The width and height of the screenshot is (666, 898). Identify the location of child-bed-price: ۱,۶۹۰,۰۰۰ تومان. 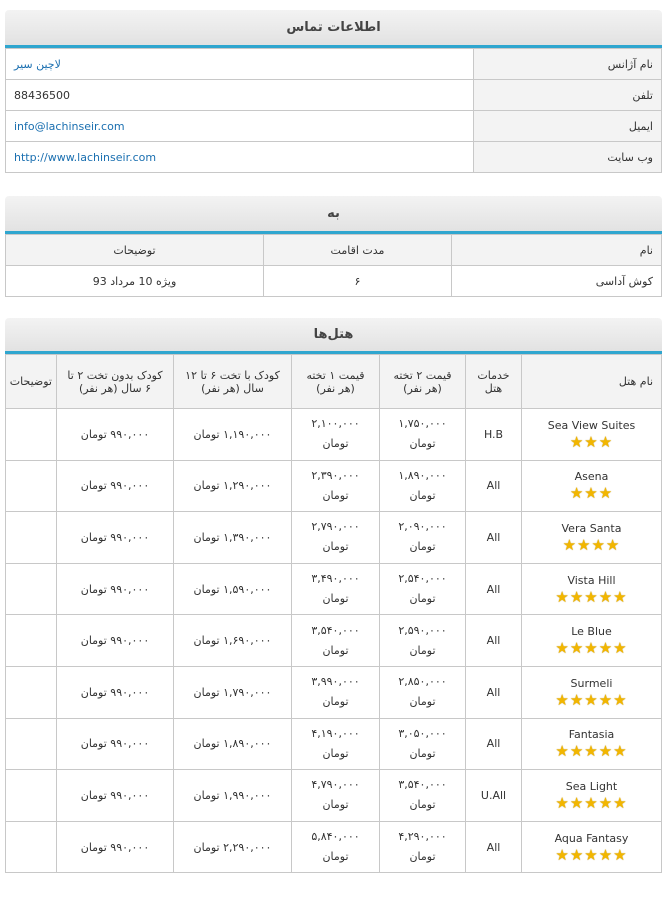
(232, 640).